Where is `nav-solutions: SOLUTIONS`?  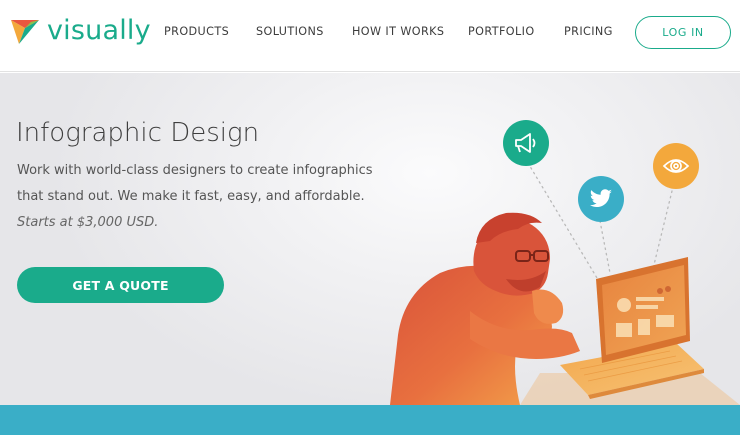 nav-solutions: SOLUTIONS is located at coordinates (290, 31).